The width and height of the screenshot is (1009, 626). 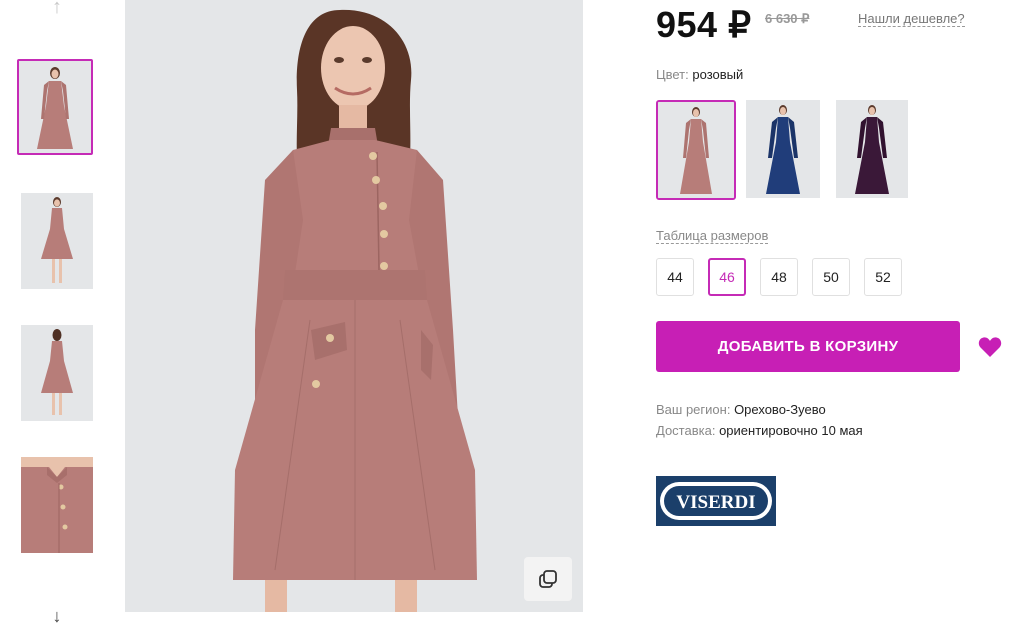 I want to click on color-label: Цвет:, so click(x=672, y=74).